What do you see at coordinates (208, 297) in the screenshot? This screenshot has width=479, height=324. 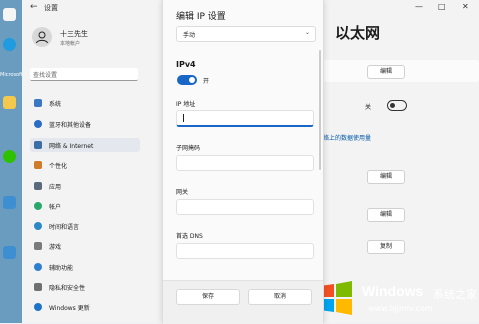 I see `save-button: 保存` at bounding box center [208, 297].